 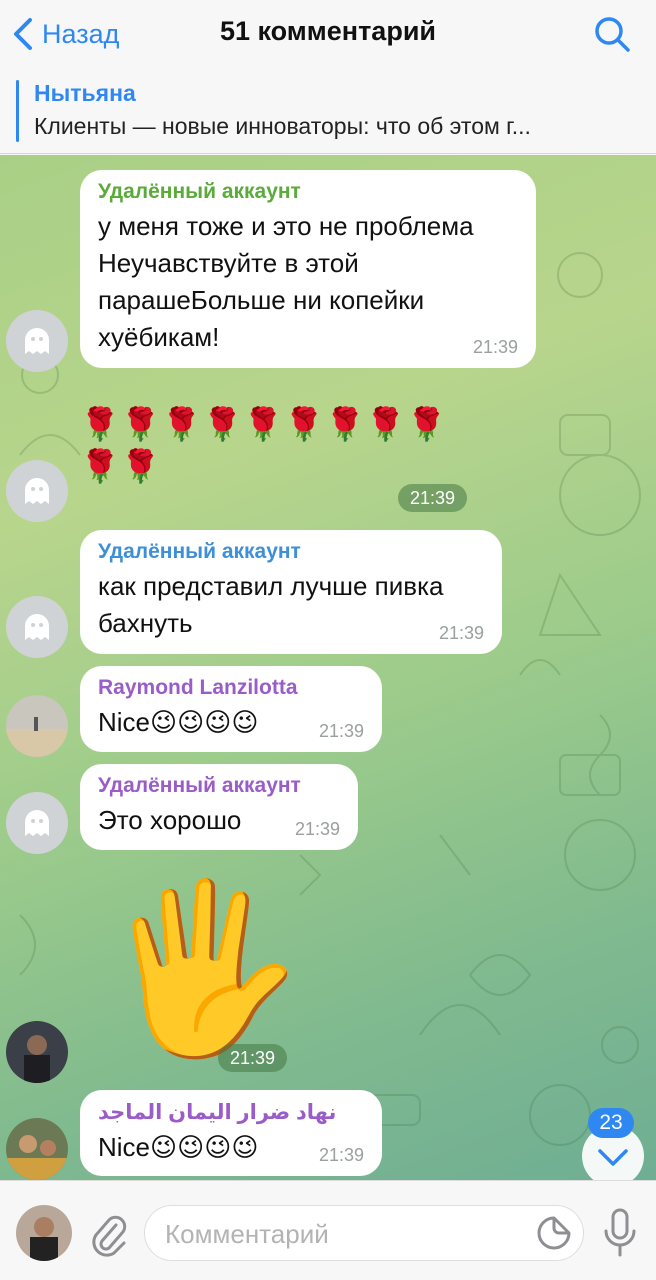 What do you see at coordinates (350, 1234) in the screenshot?
I see `comment-input` at bounding box center [350, 1234].